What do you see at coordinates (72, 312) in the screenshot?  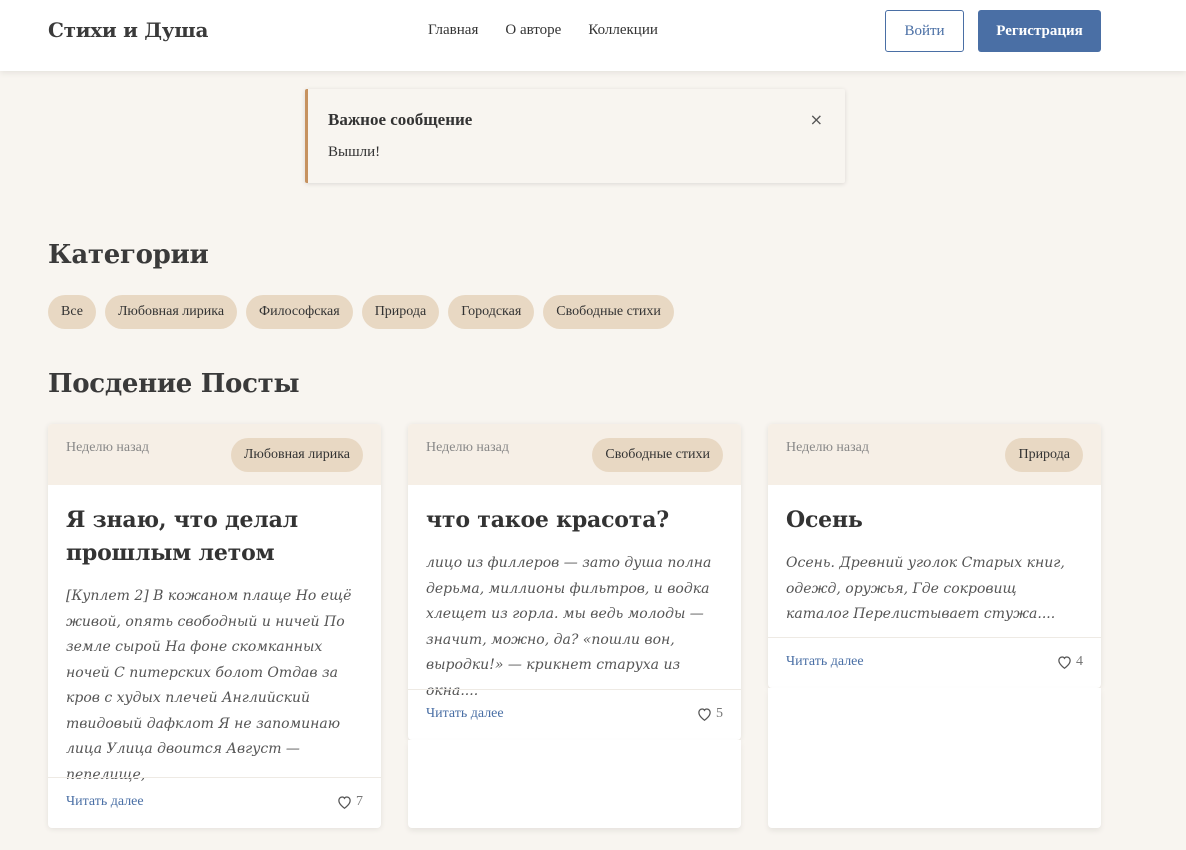 I see `category-pill-all: Все` at bounding box center [72, 312].